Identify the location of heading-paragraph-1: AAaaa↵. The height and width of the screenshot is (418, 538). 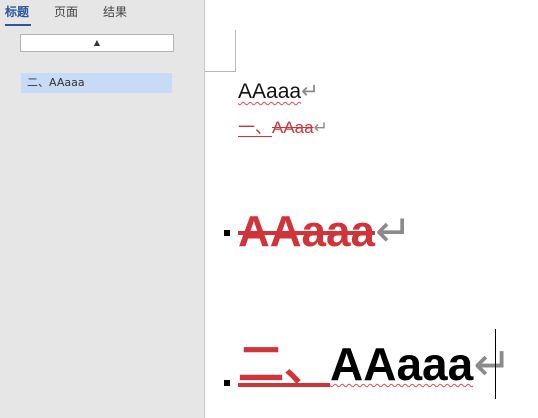
(325, 232).